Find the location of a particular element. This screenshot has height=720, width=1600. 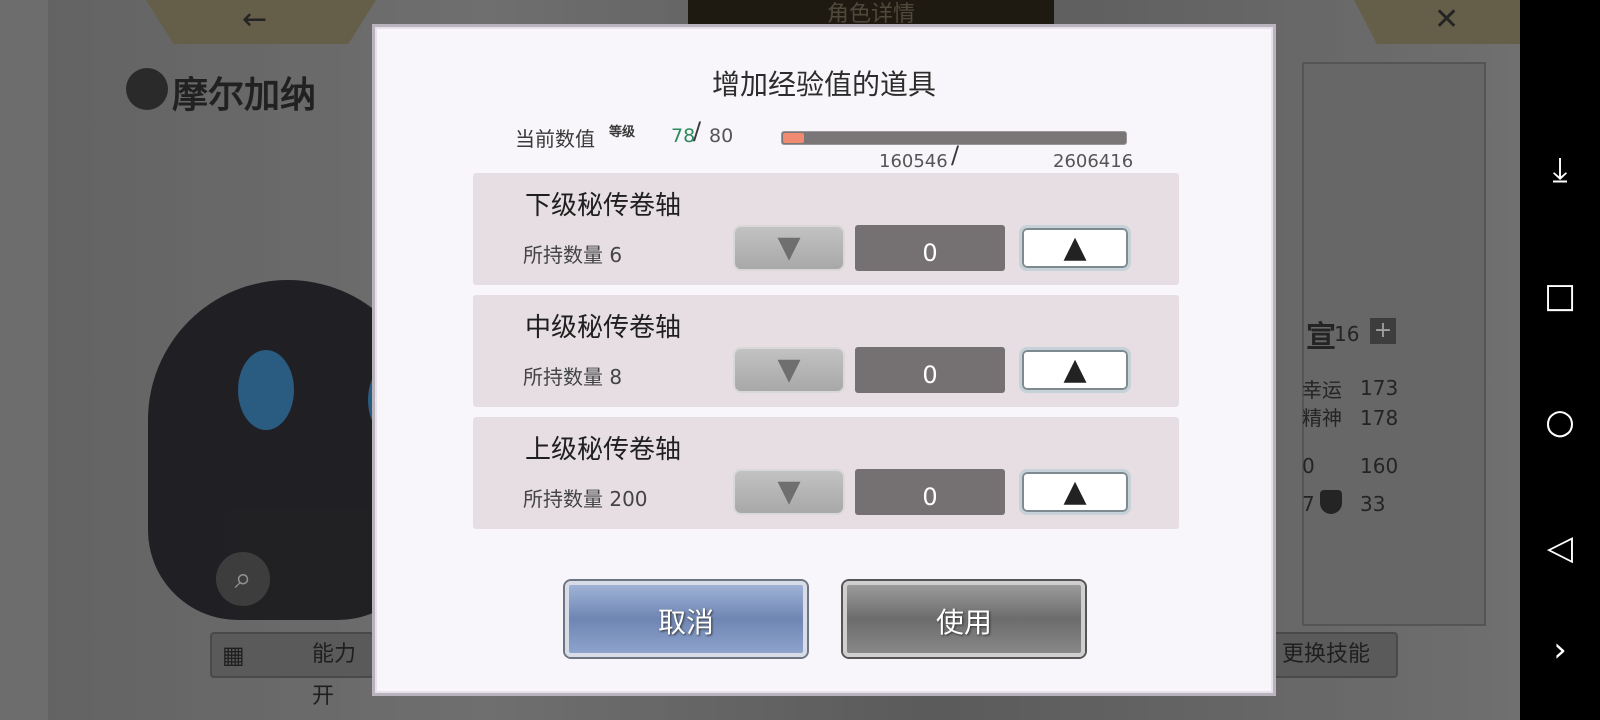

level-label: 等级 is located at coordinates (622, 132).